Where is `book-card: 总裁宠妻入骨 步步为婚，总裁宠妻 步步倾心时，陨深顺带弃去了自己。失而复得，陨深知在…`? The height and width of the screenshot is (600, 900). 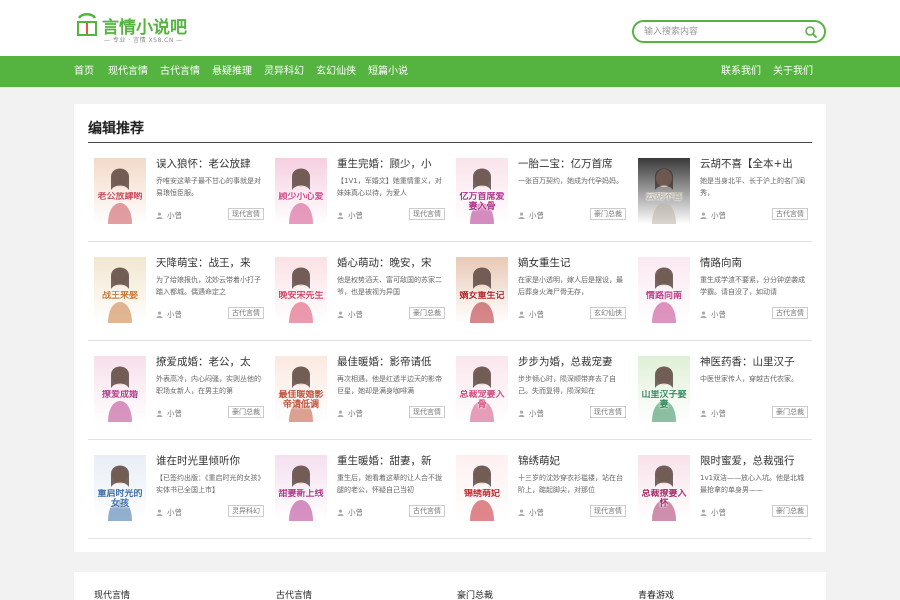 book-card: 总裁宠妻入骨 步步为婚，总裁宠妻 步步倾心时，陨深顺带弃去了自己。失而复得，陨深知在… is located at coordinates (541, 389).